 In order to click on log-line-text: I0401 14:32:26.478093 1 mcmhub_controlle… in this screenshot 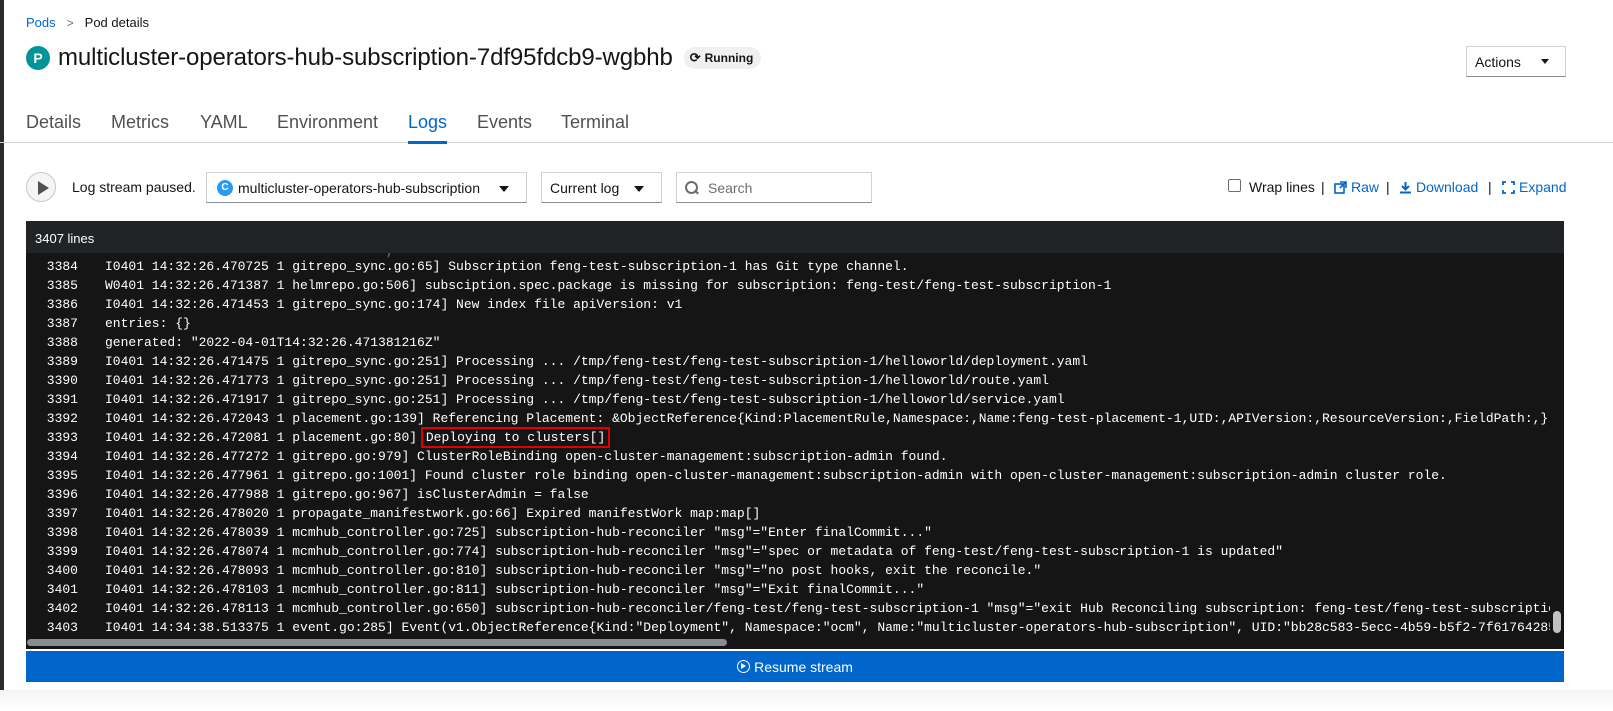, I will do `click(573, 570)`.